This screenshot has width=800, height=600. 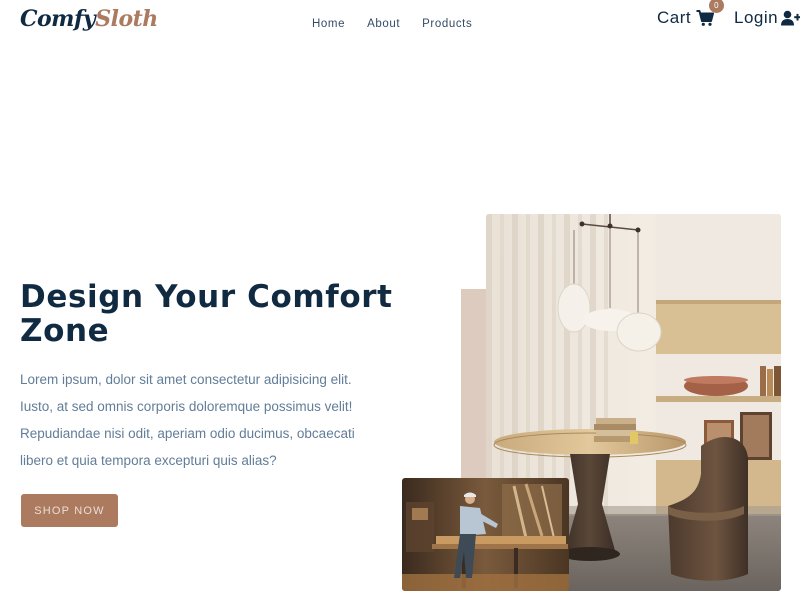 I want to click on login-label: Login, so click(x=756, y=17).